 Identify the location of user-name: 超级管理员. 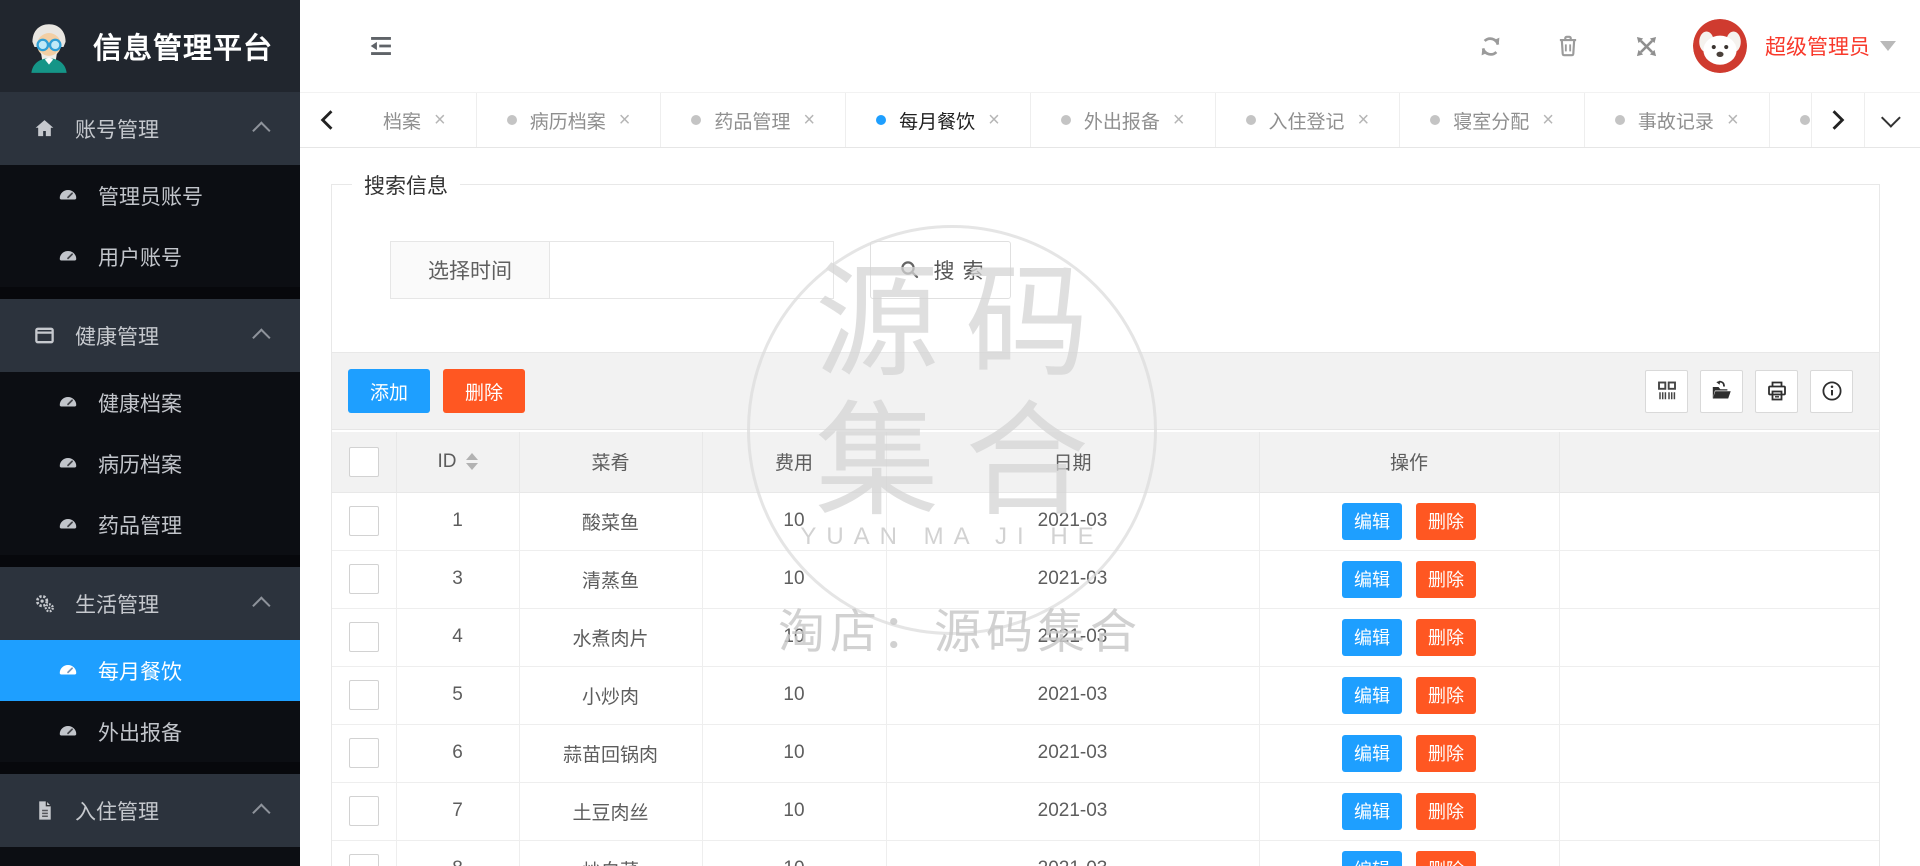
(1817, 46).